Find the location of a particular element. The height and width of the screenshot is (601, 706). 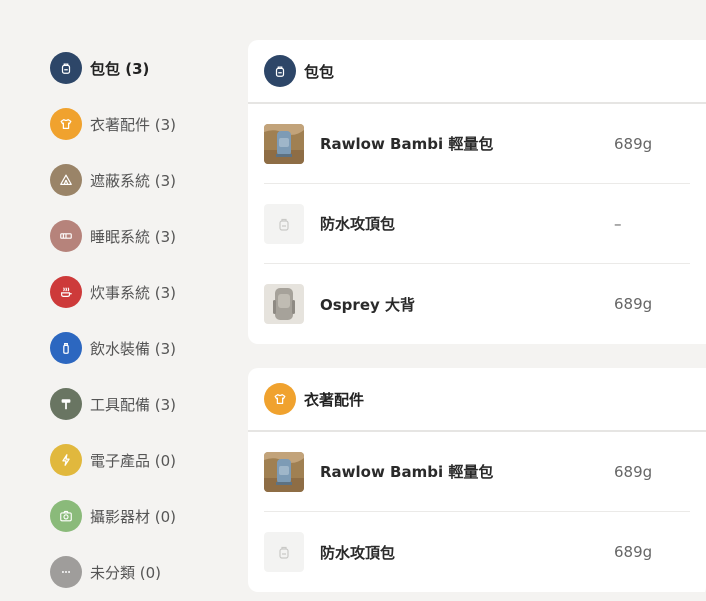

item-name: Osprey 大背 is located at coordinates (367, 304).